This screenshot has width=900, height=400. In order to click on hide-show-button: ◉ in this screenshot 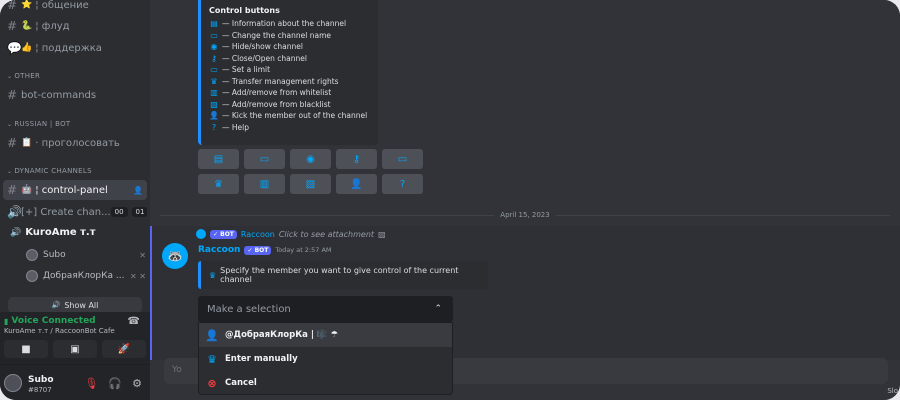, I will do `click(310, 159)`.